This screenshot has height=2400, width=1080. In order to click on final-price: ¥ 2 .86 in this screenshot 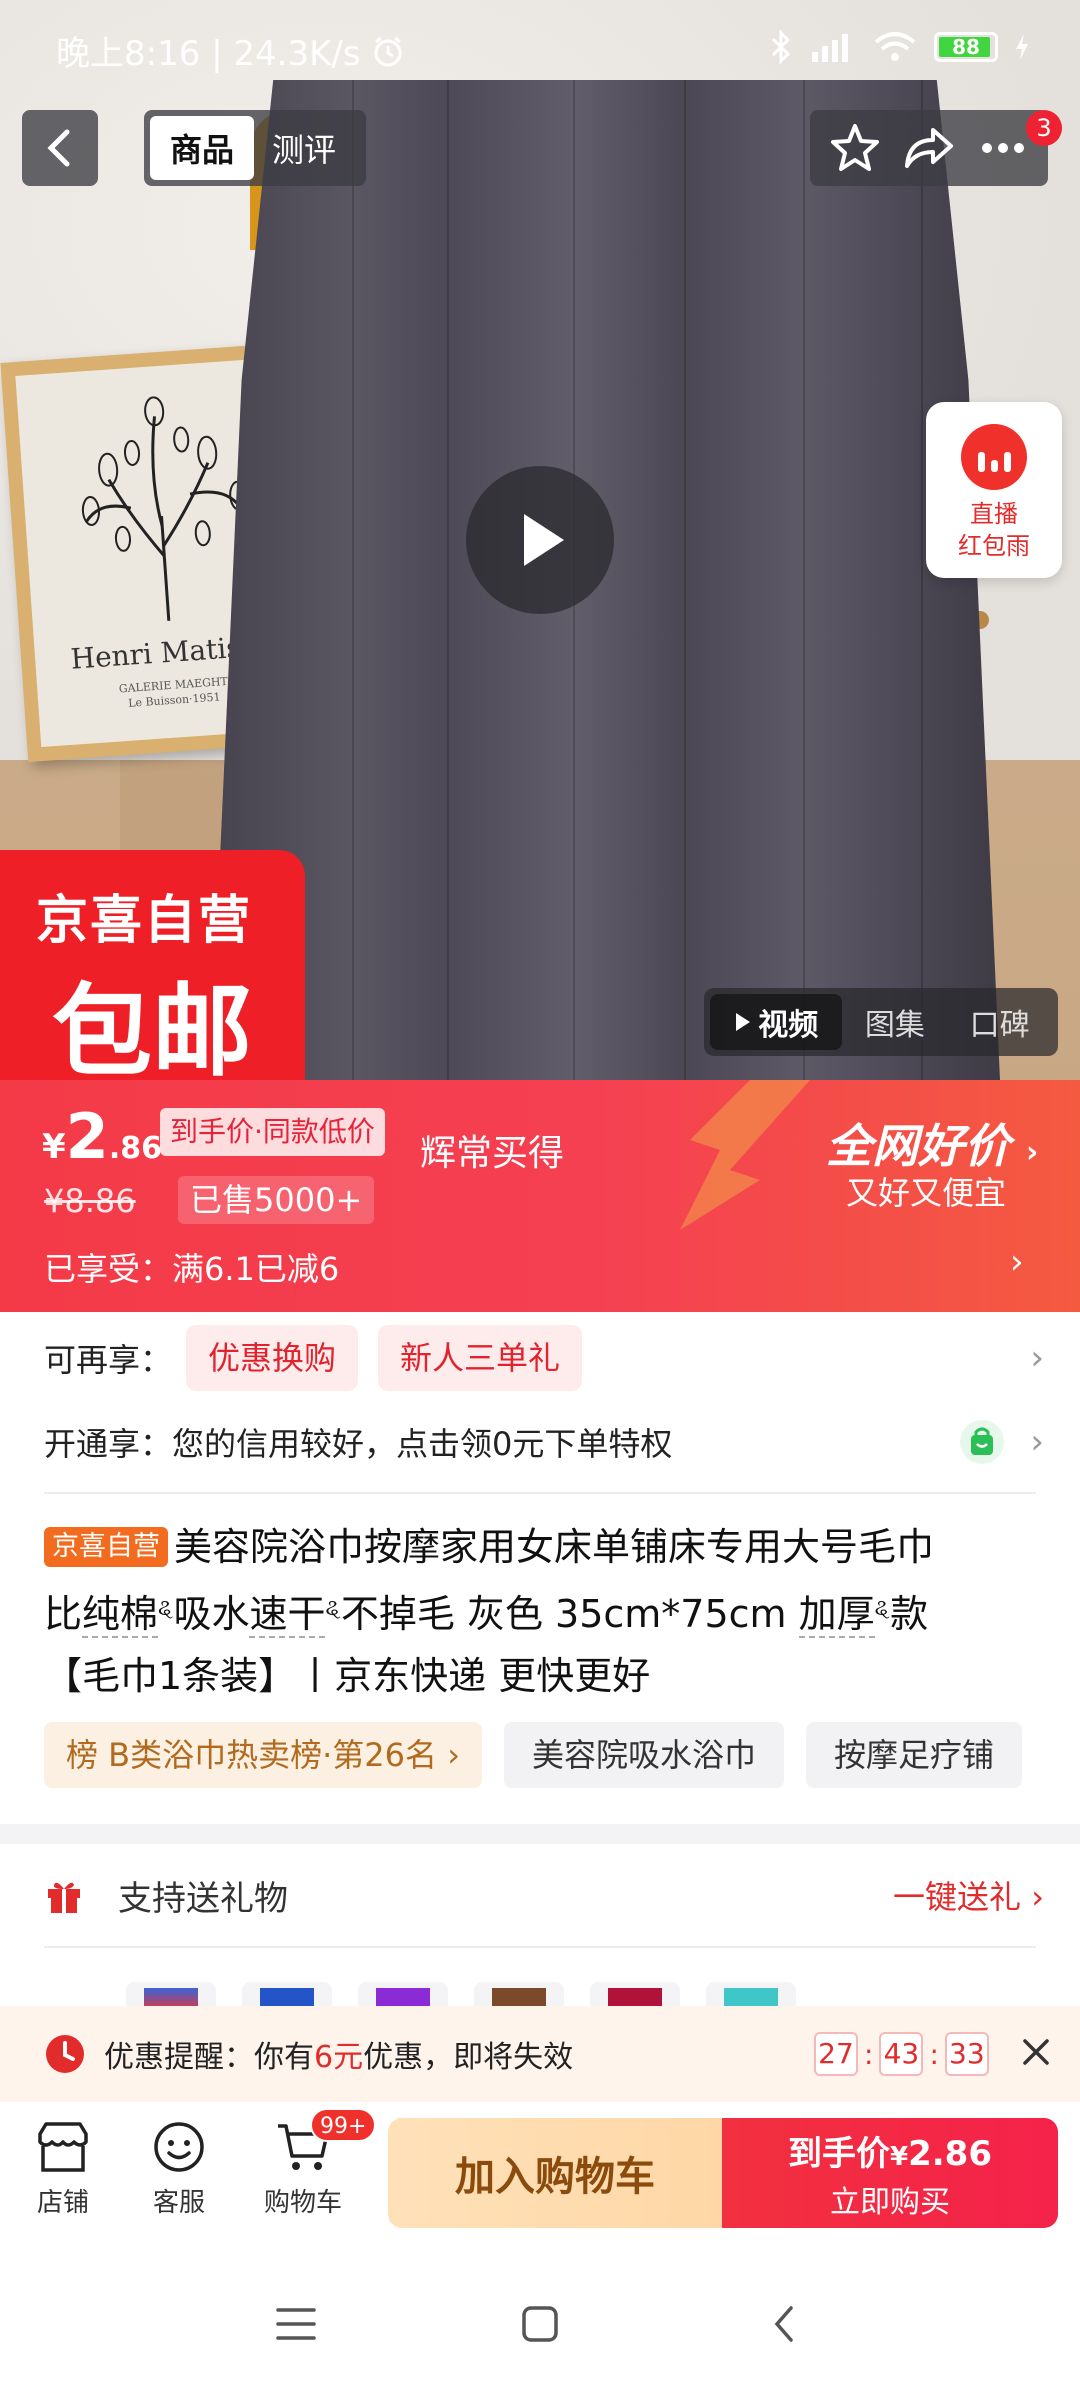, I will do `click(102, 1136)`.